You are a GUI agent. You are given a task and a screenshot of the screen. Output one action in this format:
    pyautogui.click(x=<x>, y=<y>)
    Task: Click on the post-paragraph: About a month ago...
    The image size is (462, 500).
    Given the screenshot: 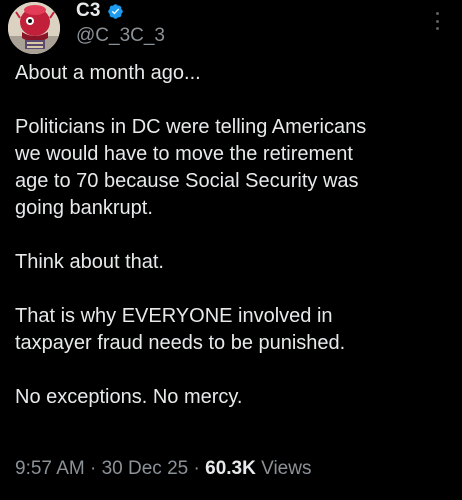 What is the action you would take?
    pyautogui.click(x=108, y=73)
    